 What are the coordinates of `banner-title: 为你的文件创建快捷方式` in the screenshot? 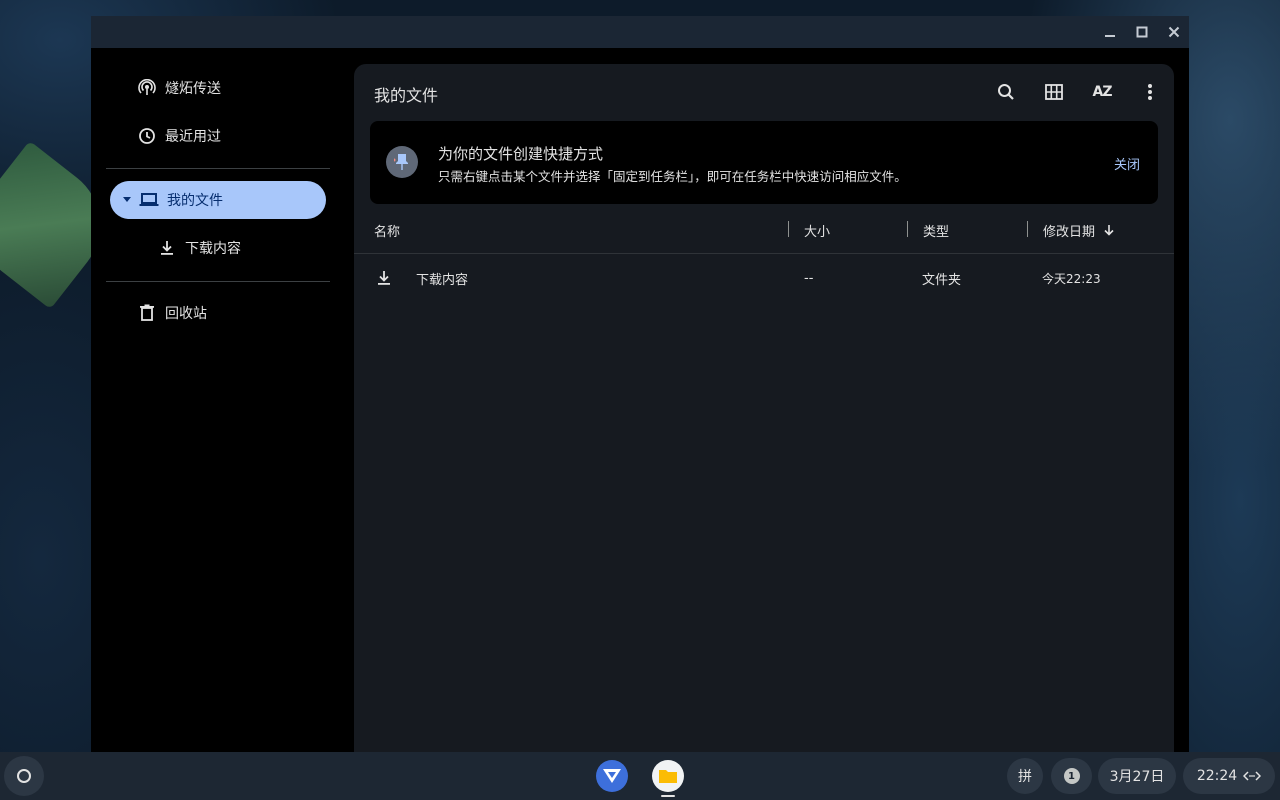 It's located at (521, 154).